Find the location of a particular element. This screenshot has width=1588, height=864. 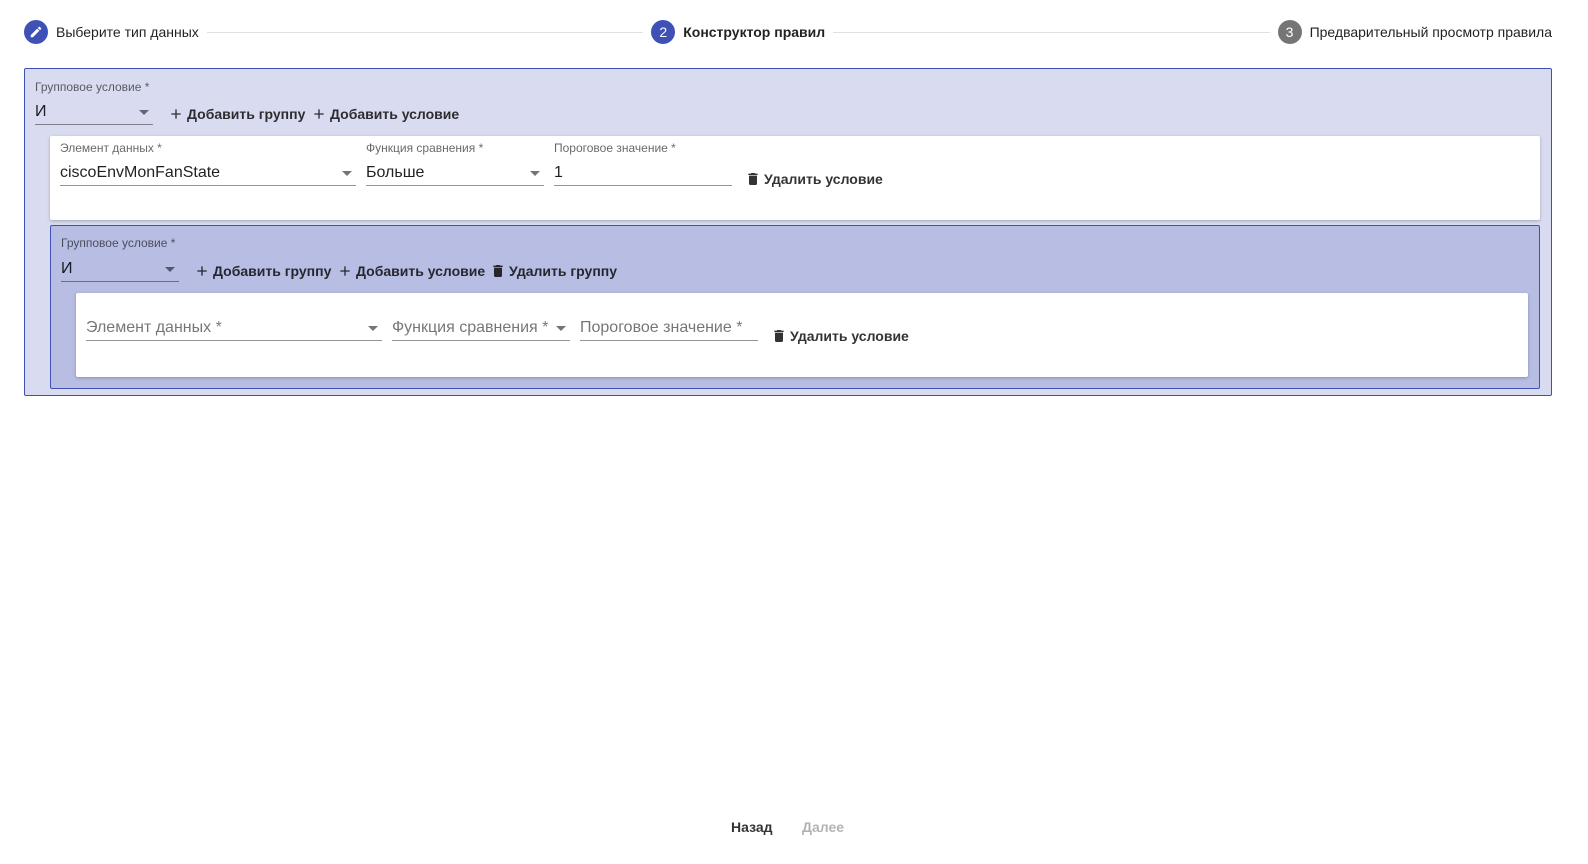

data-element-select: ciscoEnvMonFanState is located at coordinates (208, 174).